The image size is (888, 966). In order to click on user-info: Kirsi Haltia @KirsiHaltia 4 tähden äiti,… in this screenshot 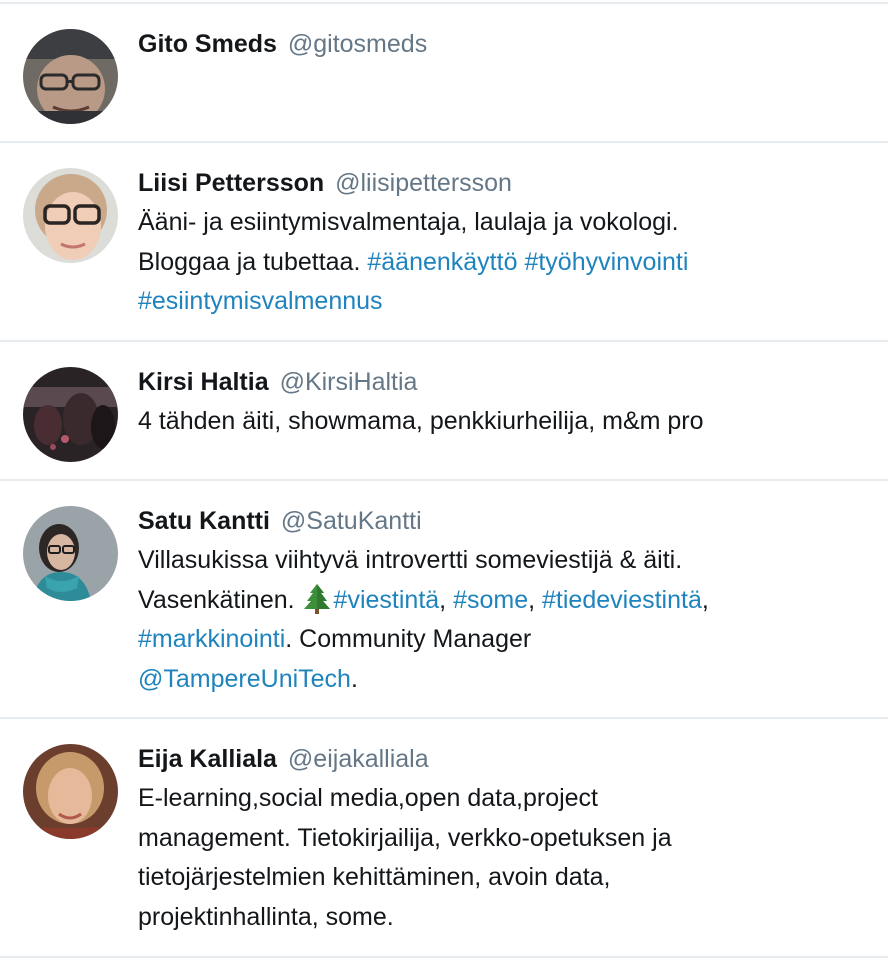, I will do `click(503, 404)`.